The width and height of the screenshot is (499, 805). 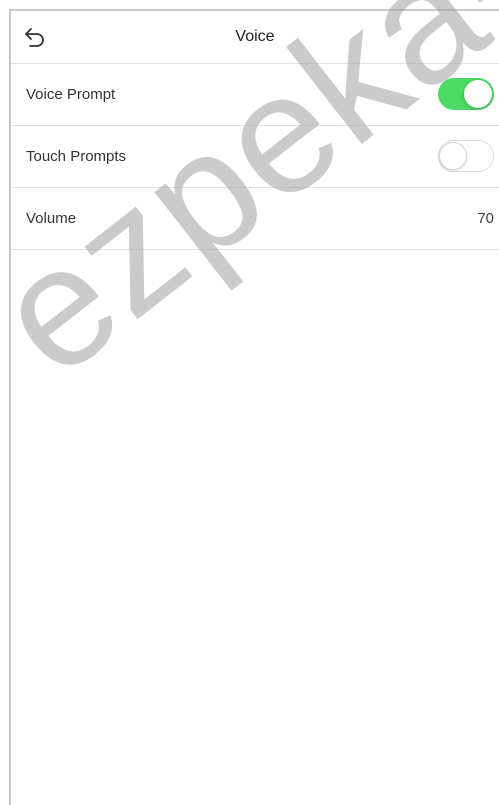 What do you see at coordinates (485, 218) in the screenshot?
I see `volume-value: 70` at bounding box center [485, 218].